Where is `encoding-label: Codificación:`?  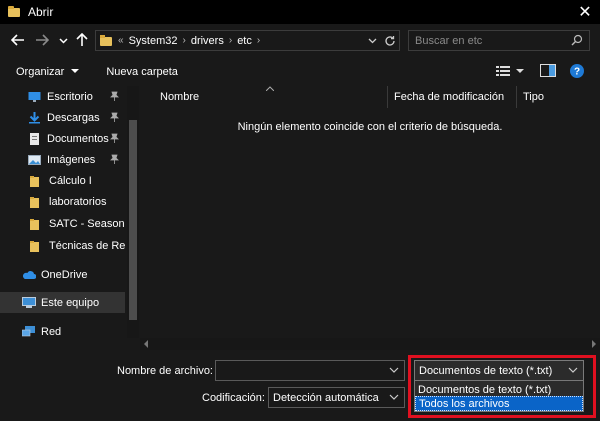 encoding-label: Codificación: is located at coordinates (233, 398).